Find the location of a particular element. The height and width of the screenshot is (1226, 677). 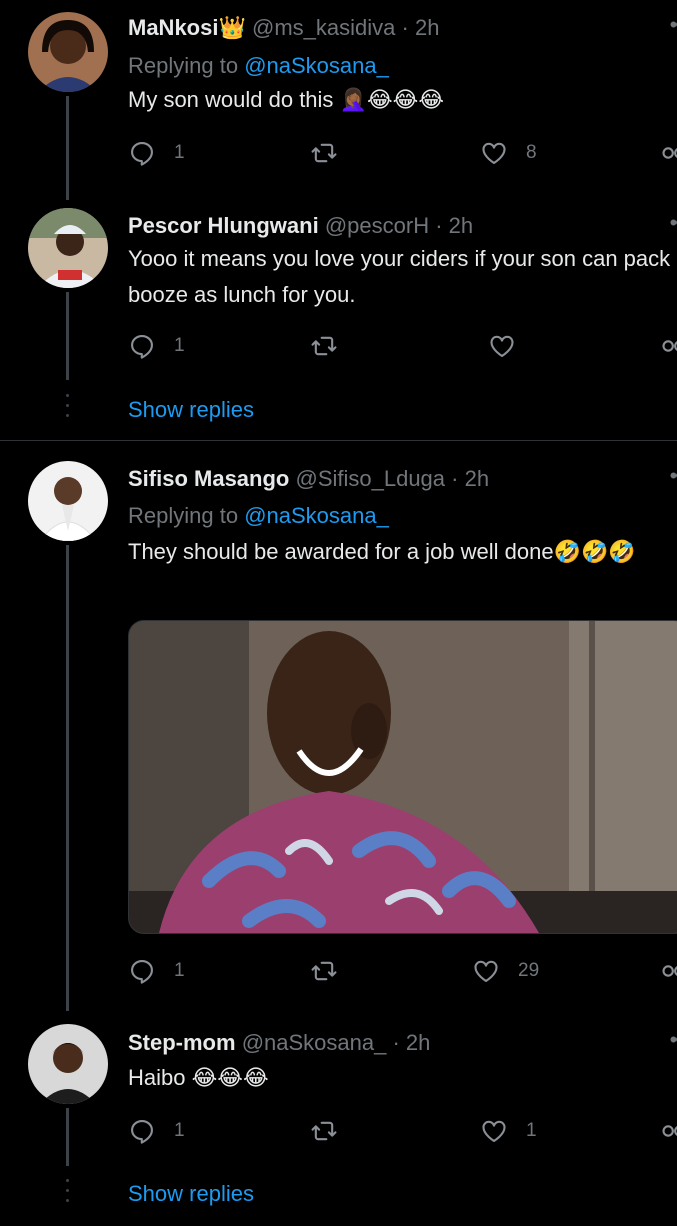

display-name: Step-mom is located at coordinates (182, 1042).